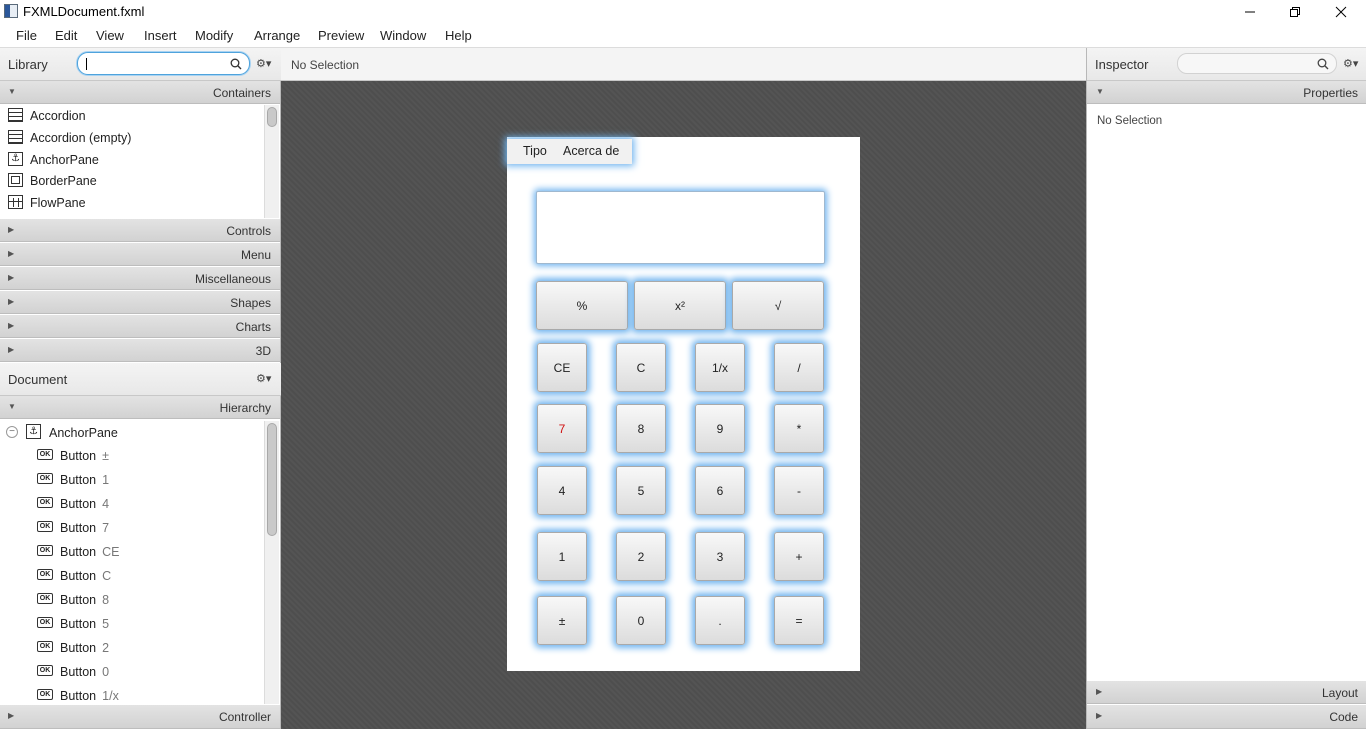  I want to click on library-item-flowpane: FlowPane, so click(131, 203).